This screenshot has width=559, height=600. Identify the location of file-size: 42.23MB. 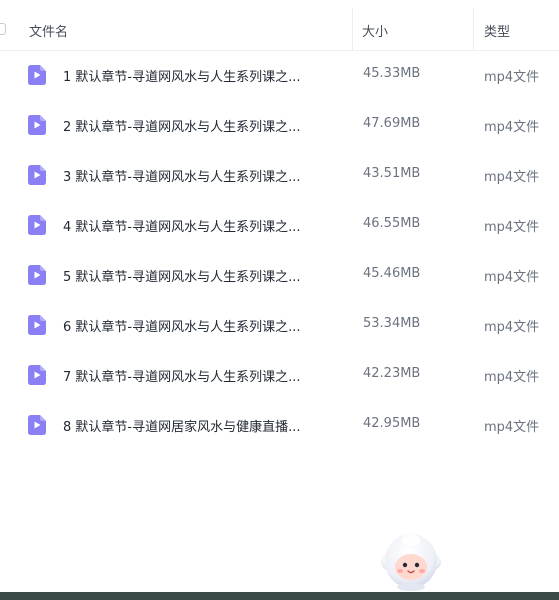
(392, 373).